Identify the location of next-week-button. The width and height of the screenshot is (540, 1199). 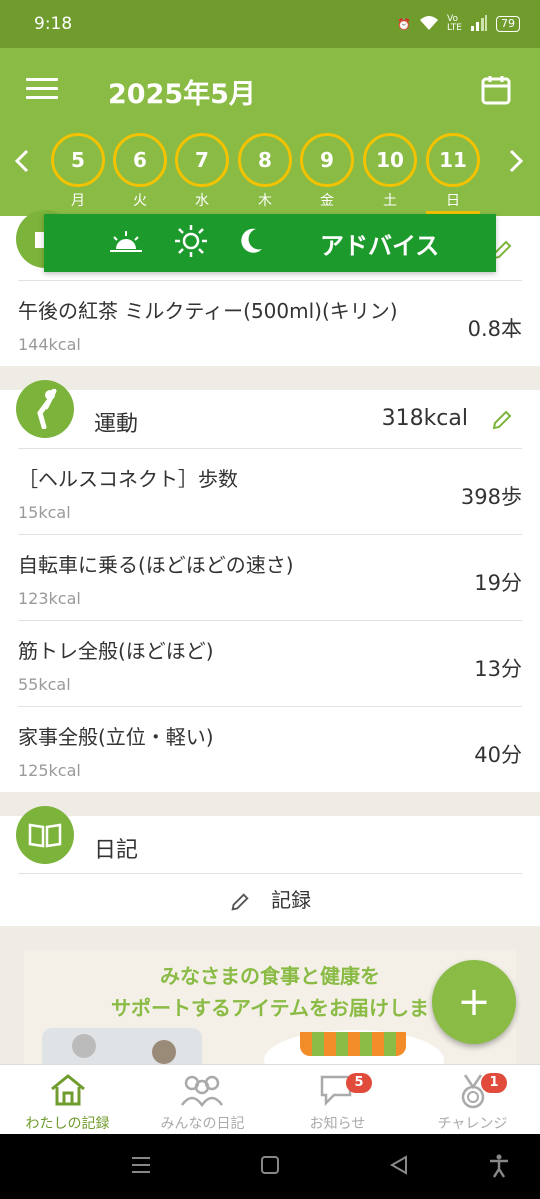
(516, 163).